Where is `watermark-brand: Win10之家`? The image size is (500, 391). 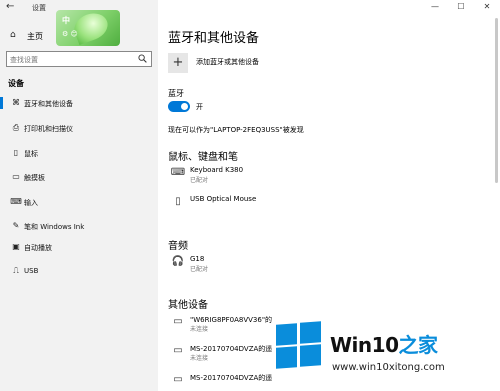
watermark-brand: Win10之家 is located at coordinates (384, 343).